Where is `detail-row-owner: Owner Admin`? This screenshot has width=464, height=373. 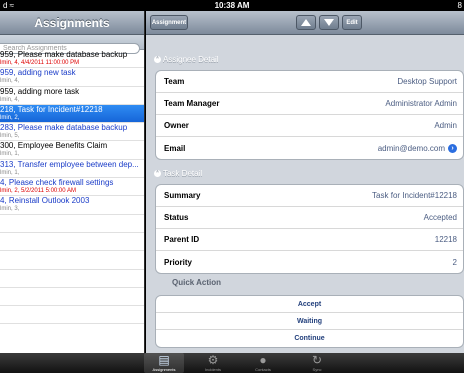 detail-row-owner: Owner Admin is located at coordinates (309, 126).